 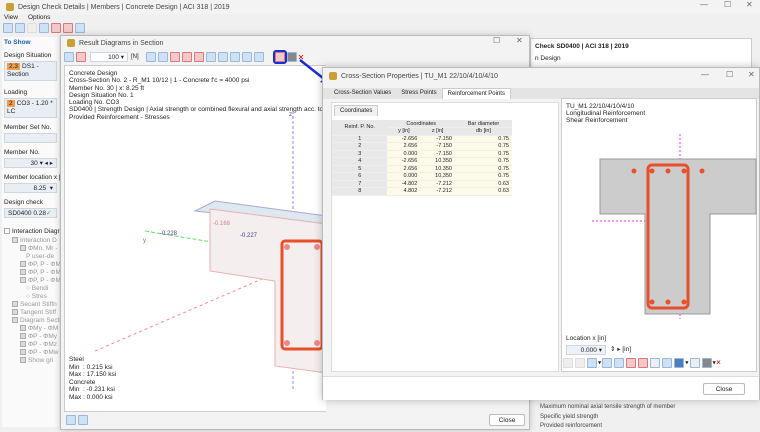 What do you see at coordinates (35, 329) in the screenshot?
I see `tree-item: ΦMy - ΦM` at bounding box center [35, 329].